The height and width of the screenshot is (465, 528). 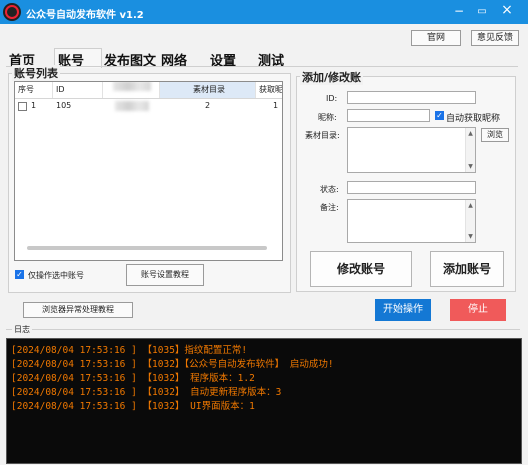 What do you see at coordinates (411, 150) in the screenshot?
I see `material-dir-textarea: ▲ ▼` at bounding box center [411, 150].